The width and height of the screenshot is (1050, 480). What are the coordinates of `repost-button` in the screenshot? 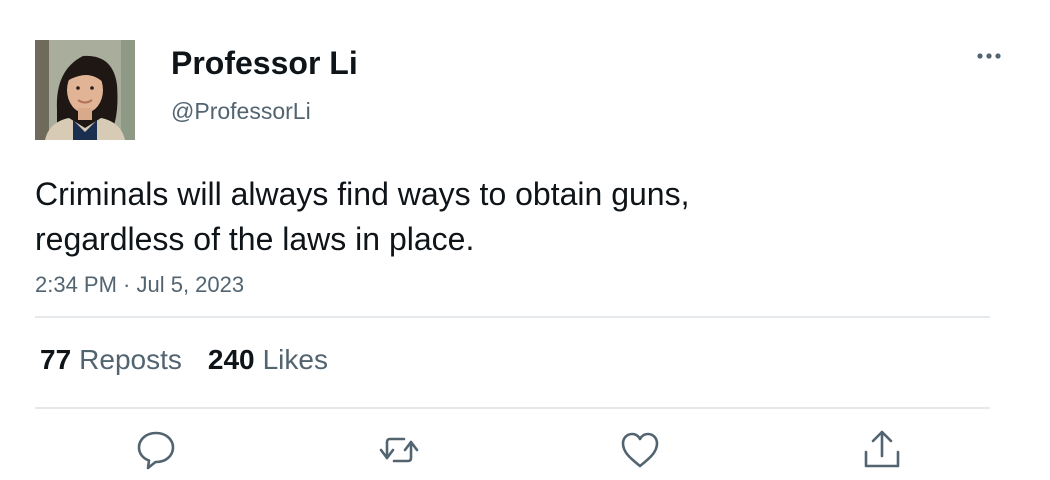 It's located at (399, 450).